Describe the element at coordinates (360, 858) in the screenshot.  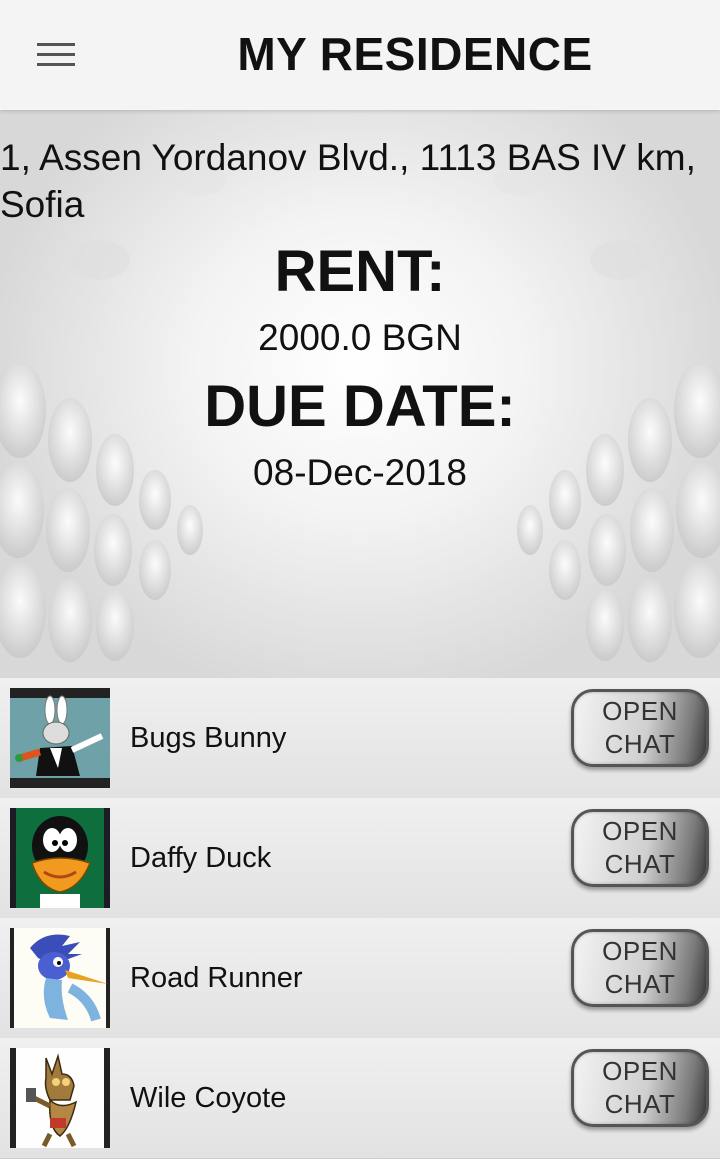
I see `contact-row-daffy-duck: Daffy Duck OPEN CHAT` at that location.